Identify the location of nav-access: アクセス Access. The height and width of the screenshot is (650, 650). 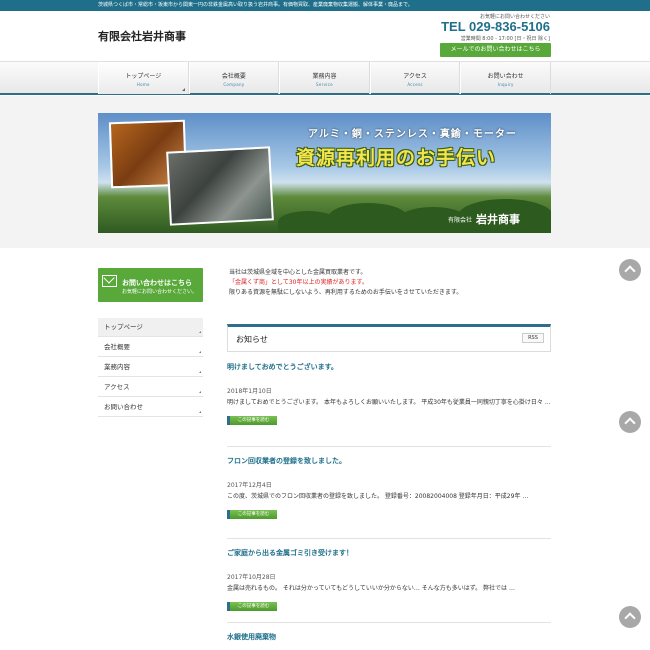
(415, 78).